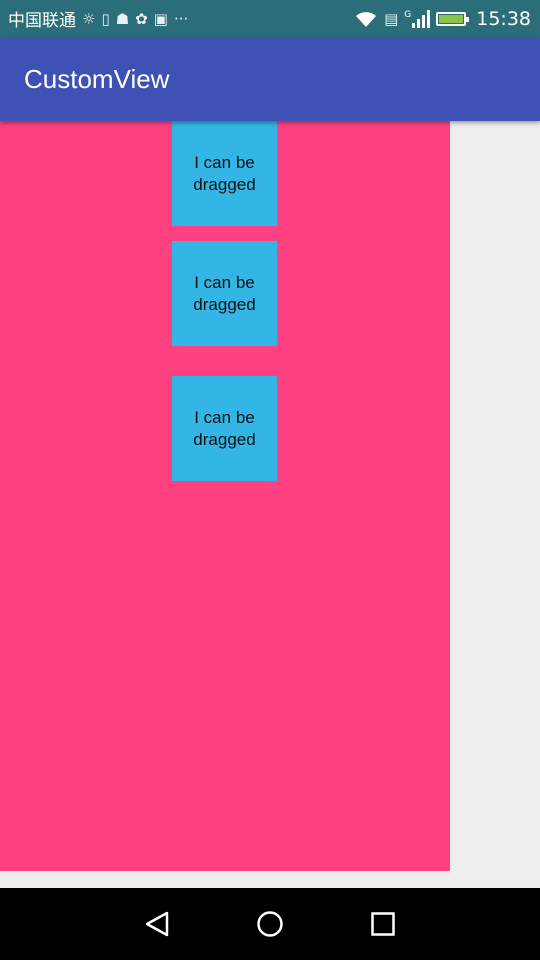 The width and height of the screenshot is (540, 960). I want to click on app-title: CustomView, so click(97, 78).